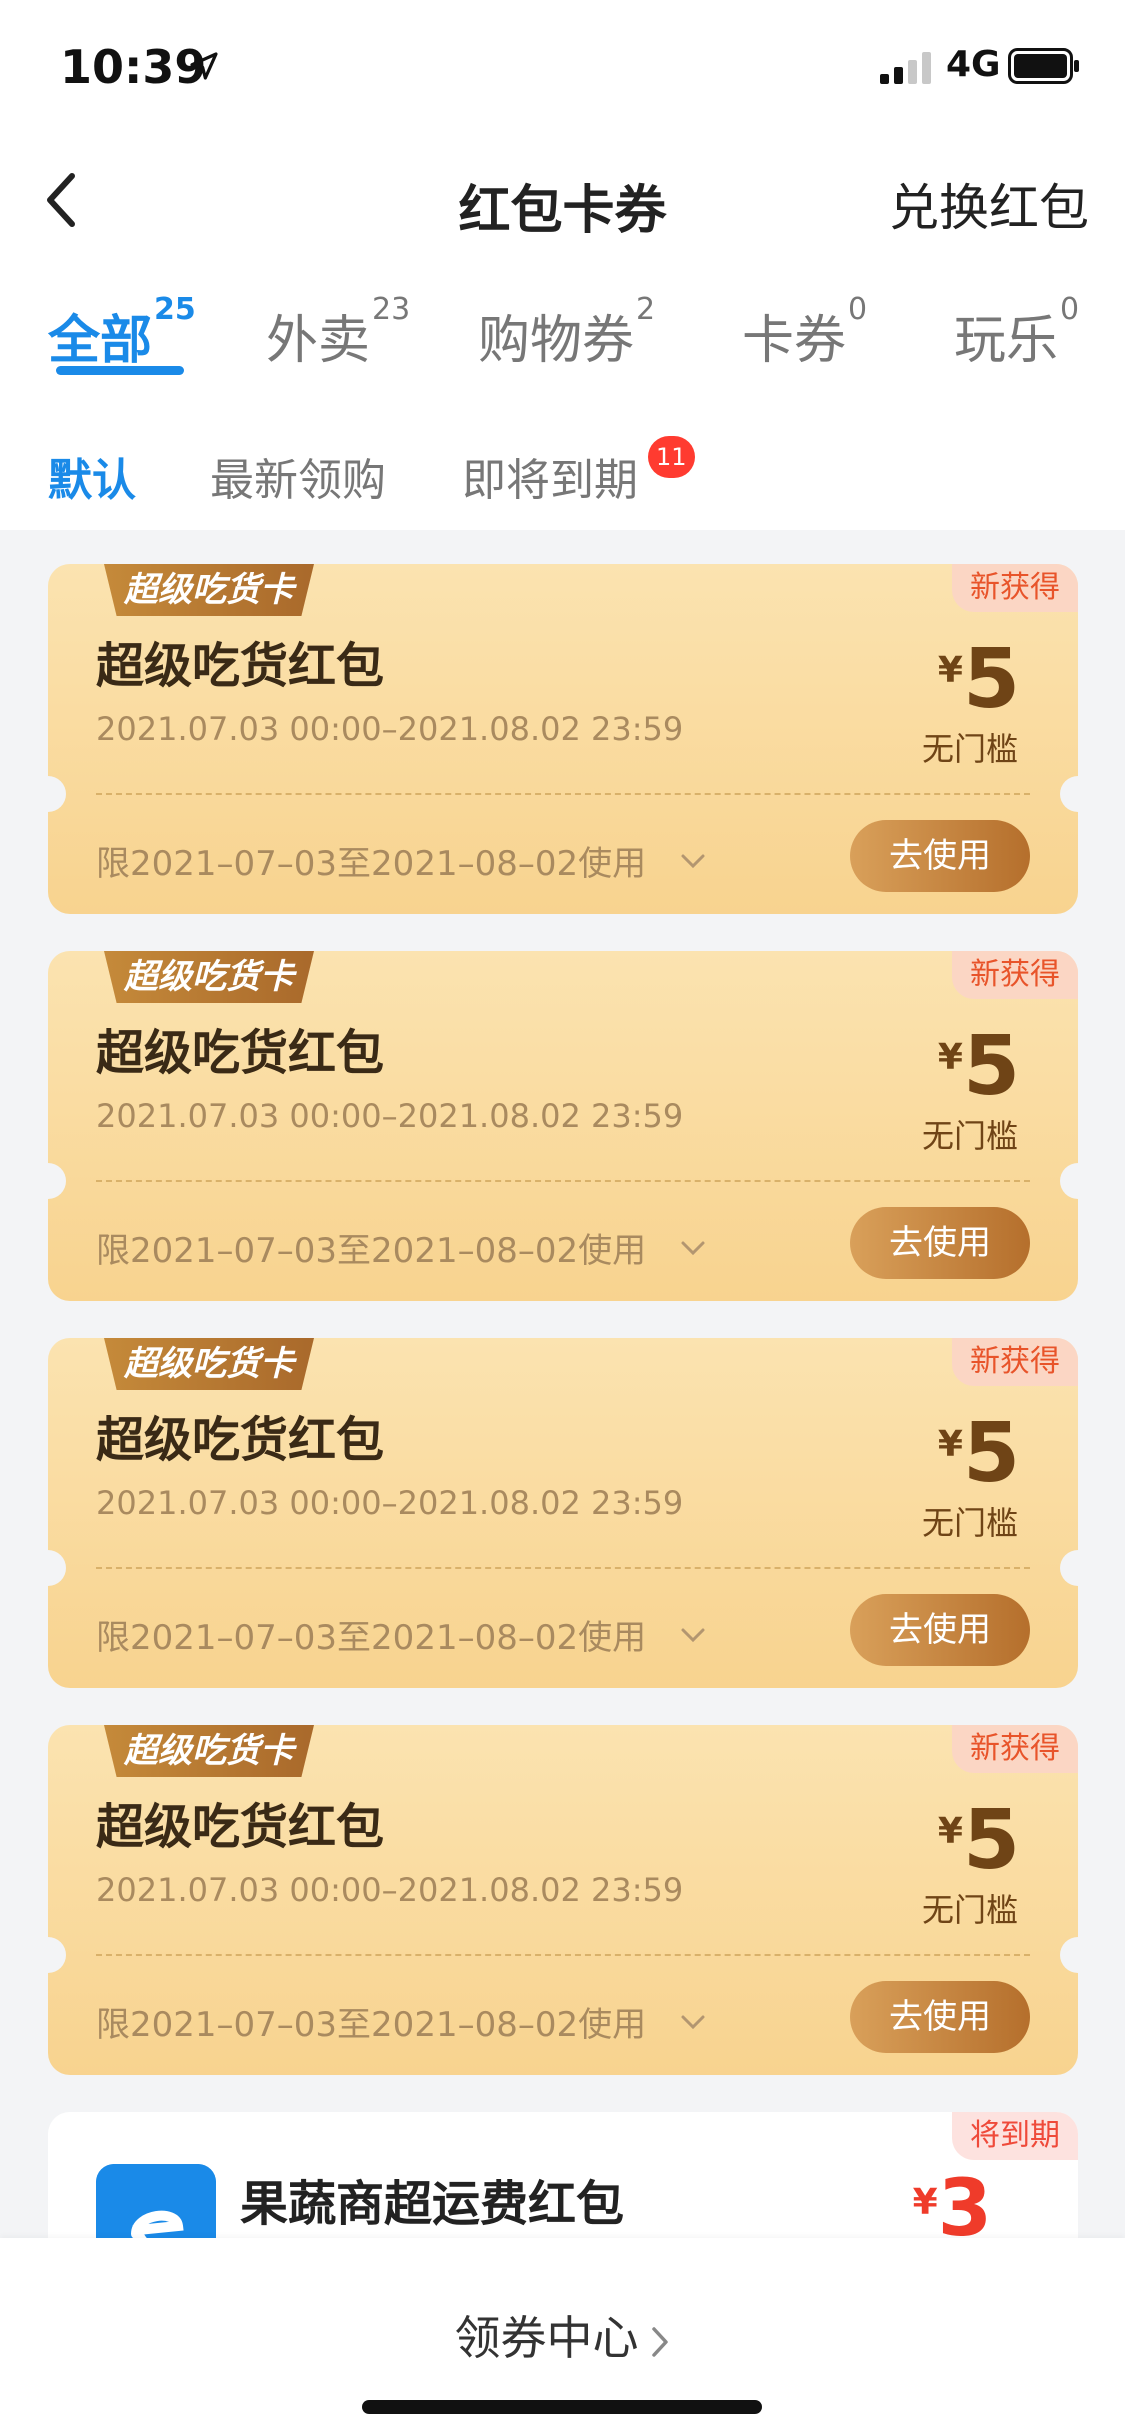 The height and width of the screenshot is (2436, 1125). What do you see at coordinates (562, 198) in the screenshot?
I see `nav-bar: 红包卡券 兑换红包` at bounding box center [562, 198].